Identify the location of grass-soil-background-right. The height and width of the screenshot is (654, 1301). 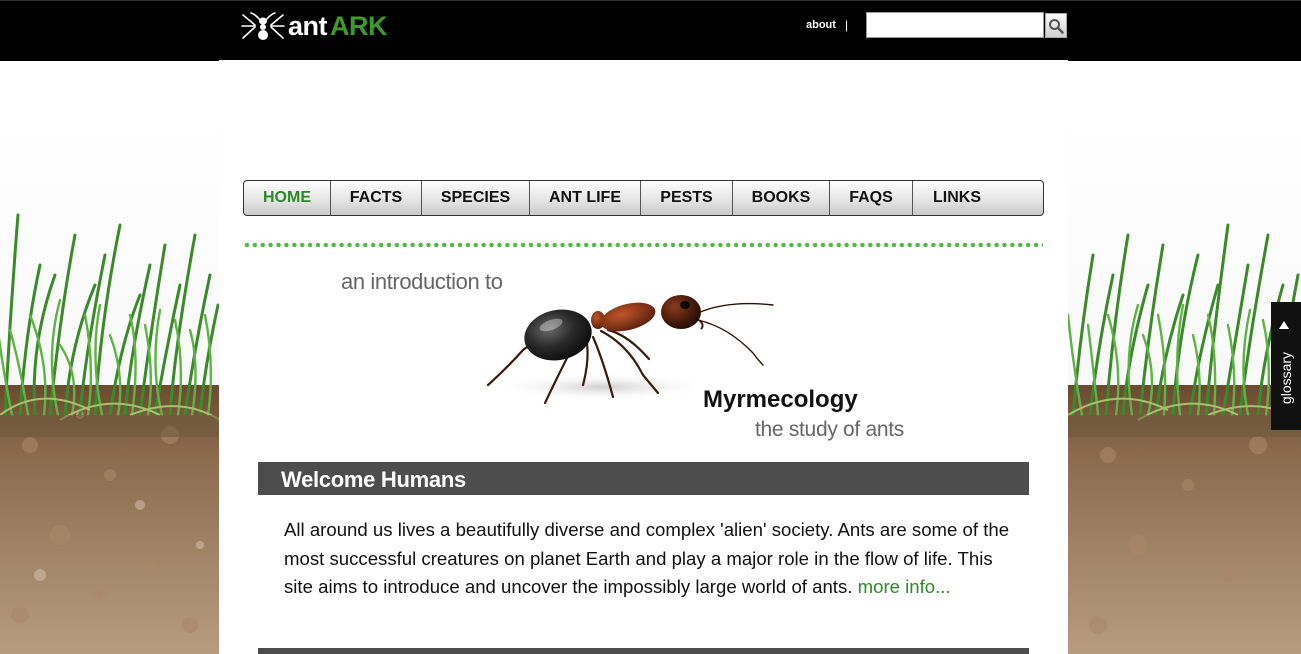
(1184, 384).